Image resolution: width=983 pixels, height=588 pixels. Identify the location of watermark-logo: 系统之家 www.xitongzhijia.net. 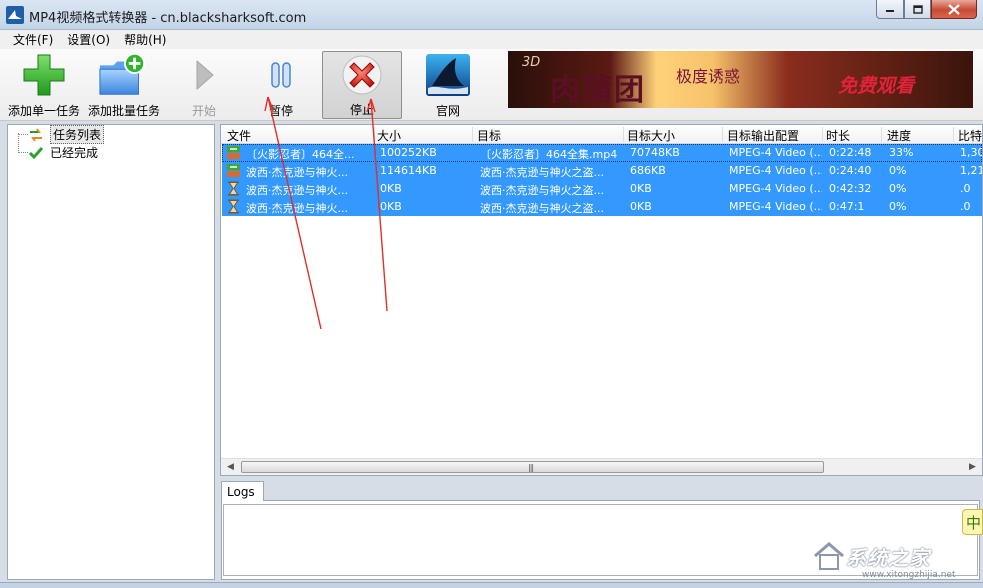
(897, 562).